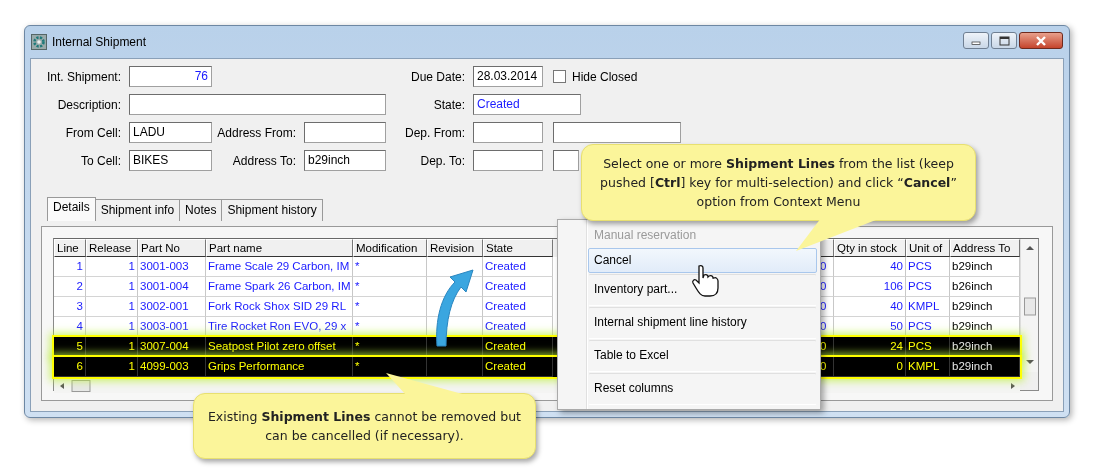 The image size is (1093, 470). What do you see at coordinates (1030, 362) in the screenshot?
I see `scroll-down-icon` at bounding box center [1030, 362].